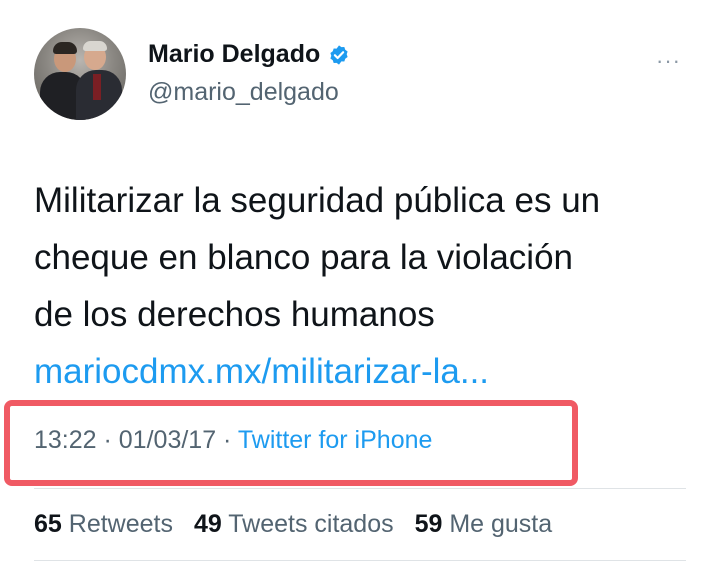 This screenshot has height=566, width=720. Describe the element at coordinates (95, 46) in the screenshot. I see `avatar-hair-right` at that location.